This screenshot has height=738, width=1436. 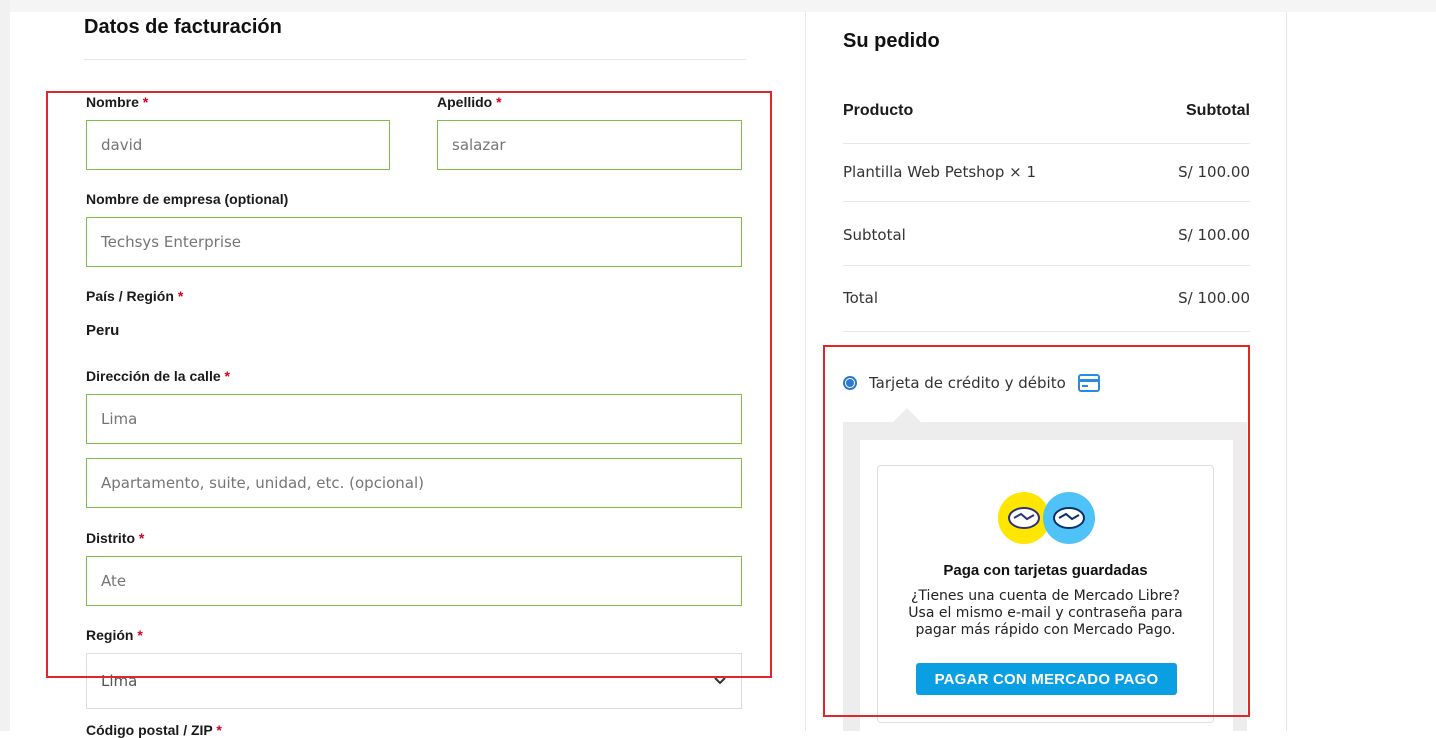 I want to click on country-label-text: País / Región, so click(x=130, y=296).